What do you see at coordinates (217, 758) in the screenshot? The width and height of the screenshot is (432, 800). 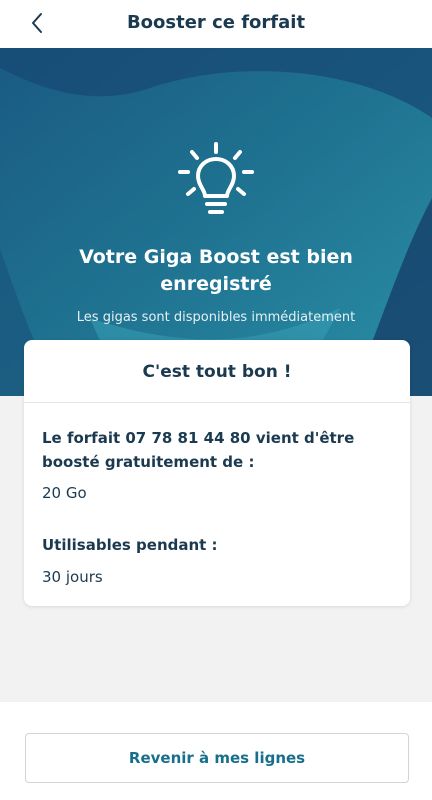 I see `back-to-lines-button: Revenir à mes lignes` at bounding box center [217, 758].